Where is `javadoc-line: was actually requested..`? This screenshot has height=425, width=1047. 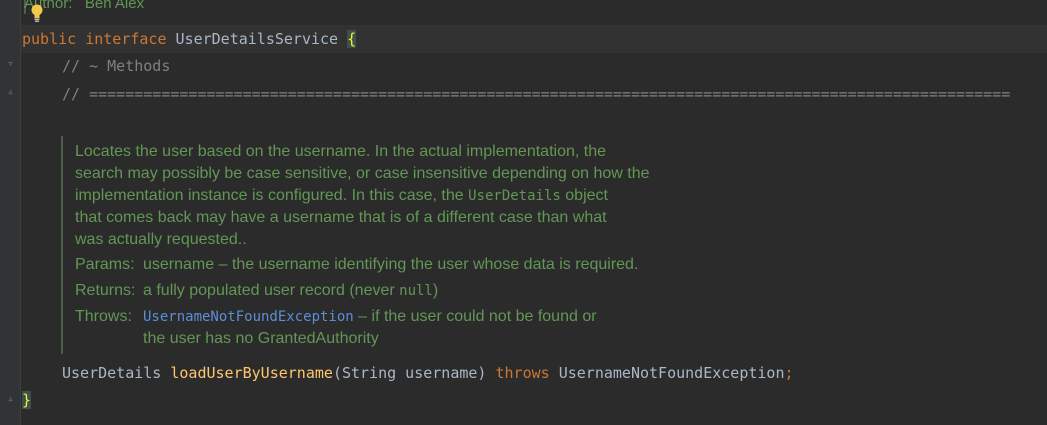
javadoc-line: was actually requested.. is located at coordinates (161, 239).